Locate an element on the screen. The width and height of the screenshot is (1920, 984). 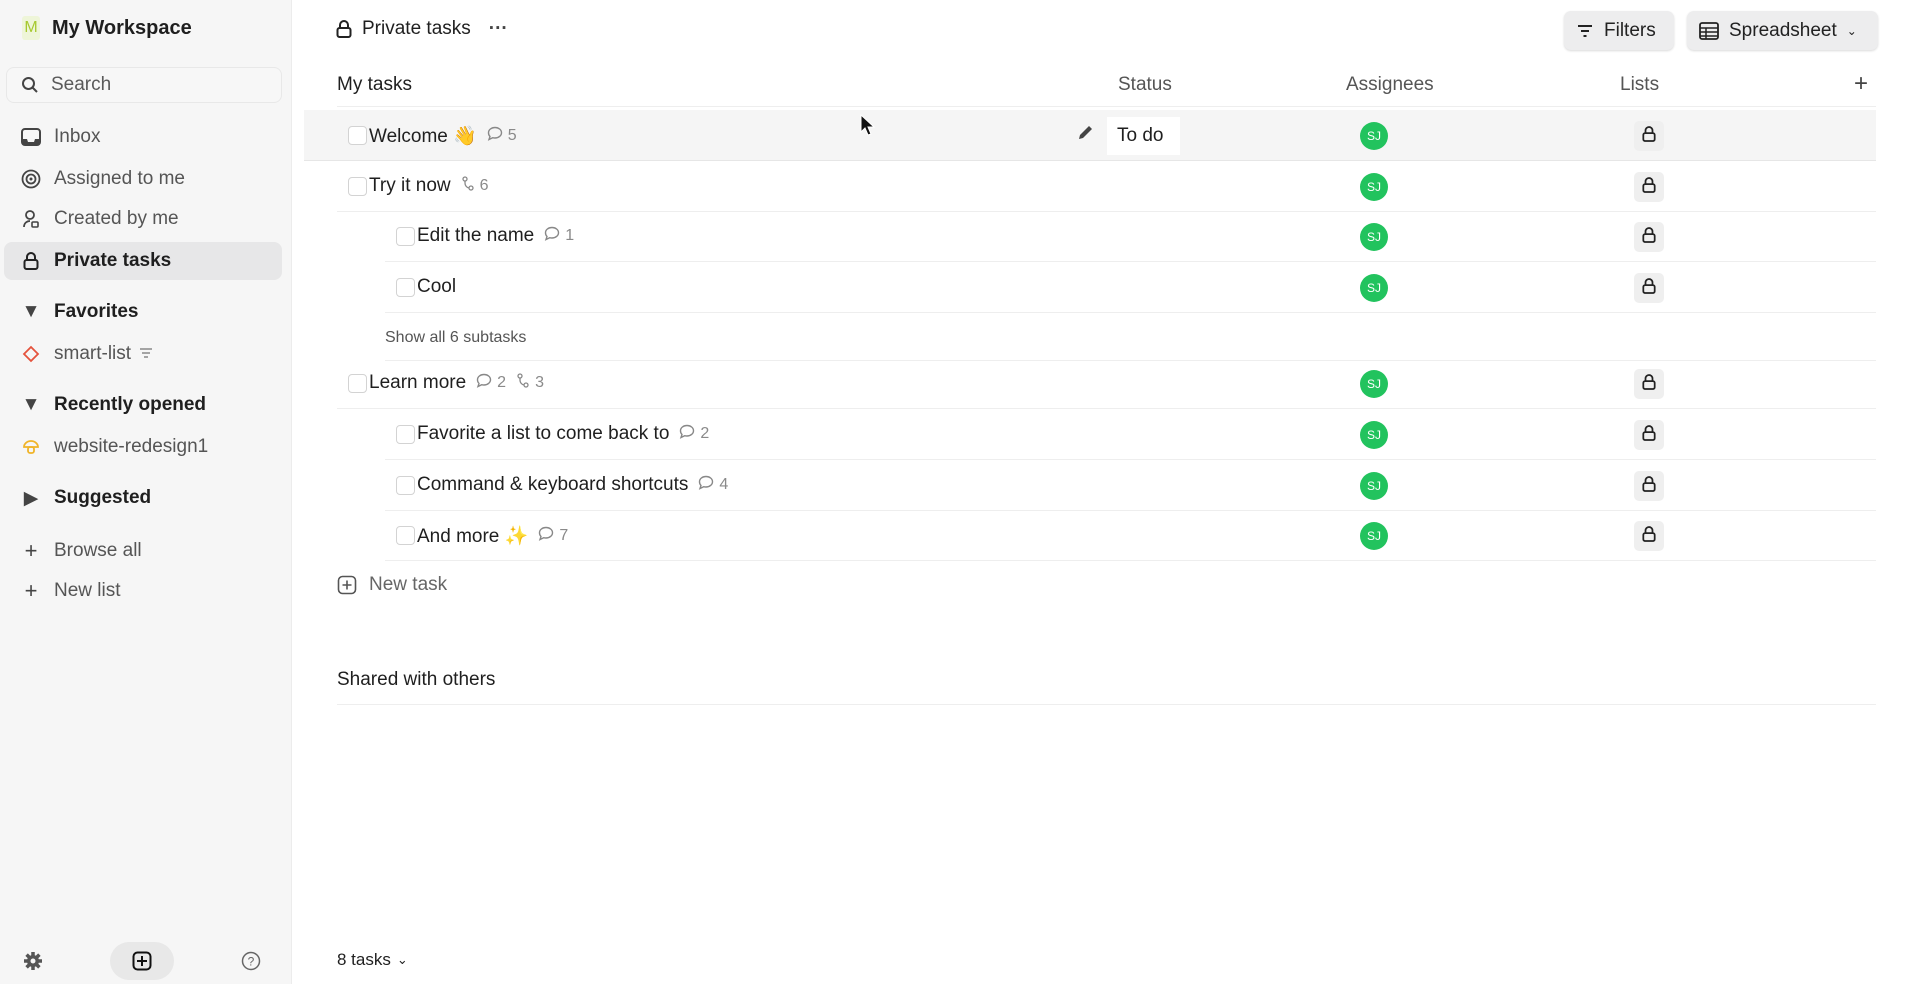
view-label: Spreadsheet is located at coordinates (1783, 30).